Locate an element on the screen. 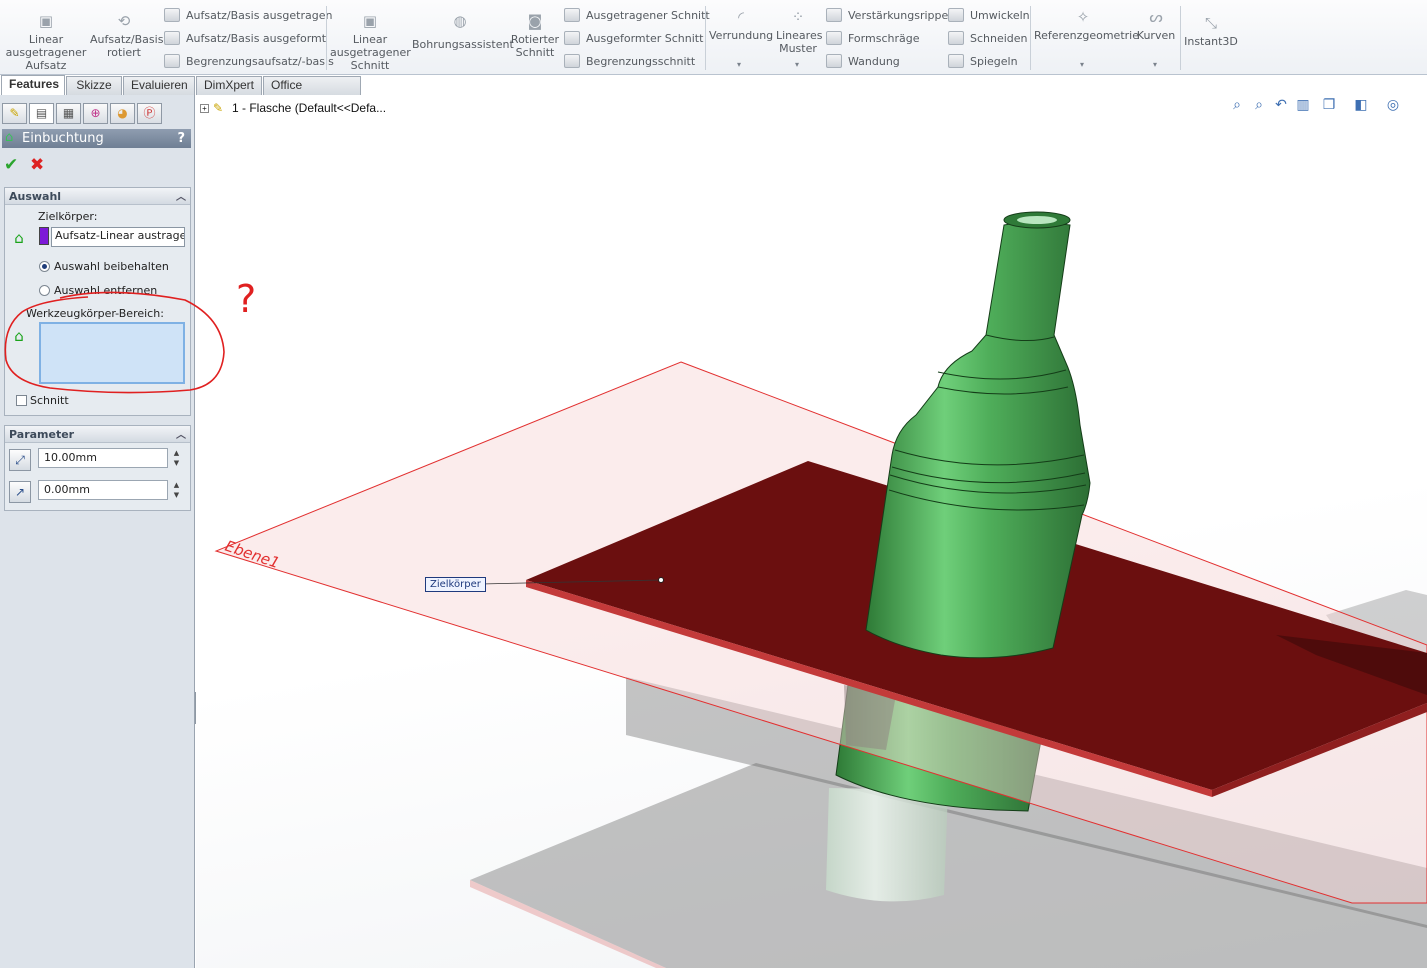 The height and width of the screenshot is (968, 1427). loft-icon is located at coordinates (172, 38).